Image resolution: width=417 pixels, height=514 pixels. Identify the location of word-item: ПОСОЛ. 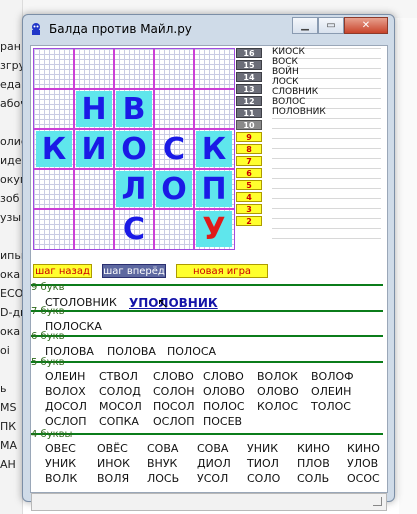
(174, 406).